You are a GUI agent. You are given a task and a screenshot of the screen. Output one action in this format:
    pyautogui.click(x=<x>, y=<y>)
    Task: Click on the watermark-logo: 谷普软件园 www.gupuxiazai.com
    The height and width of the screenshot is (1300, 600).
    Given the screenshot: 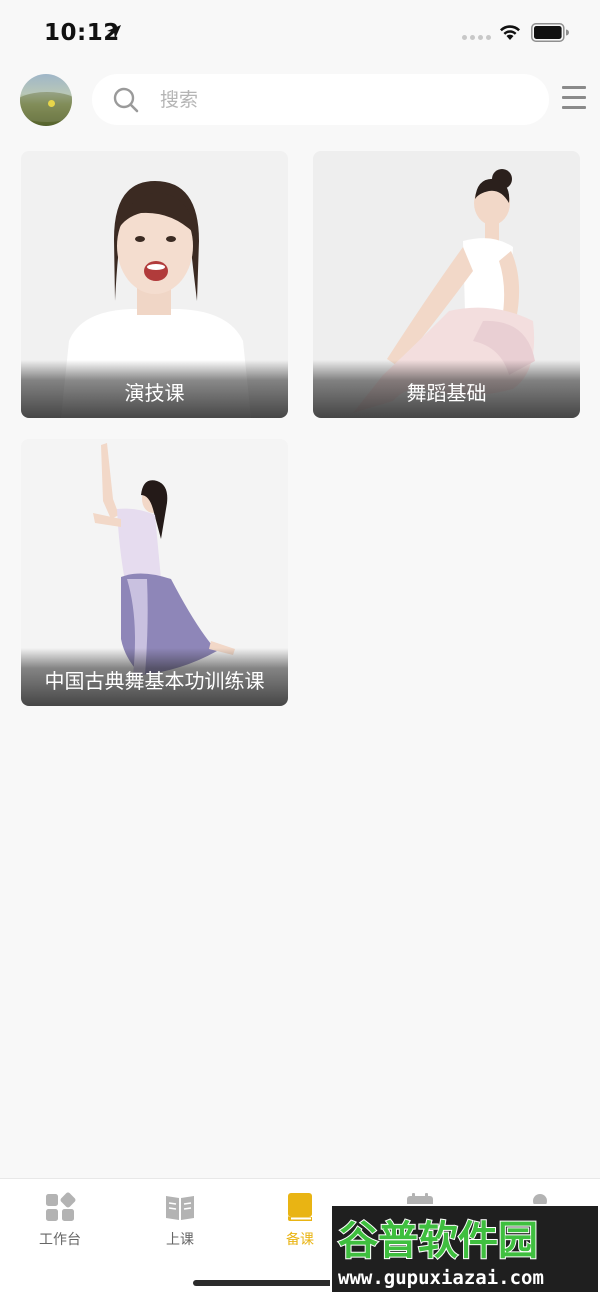 What is the action you would take?
    pyautogui.click(x=465, y=1249)
    